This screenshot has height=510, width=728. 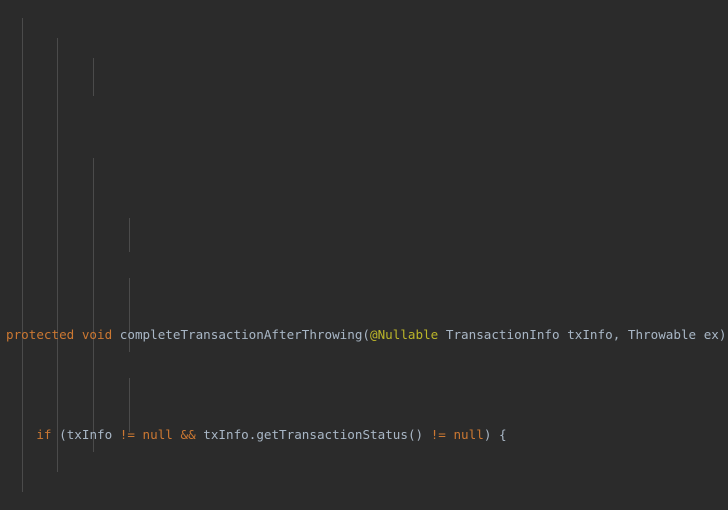 I want to click on expr: (txInfo, so click(x=89, y=434).